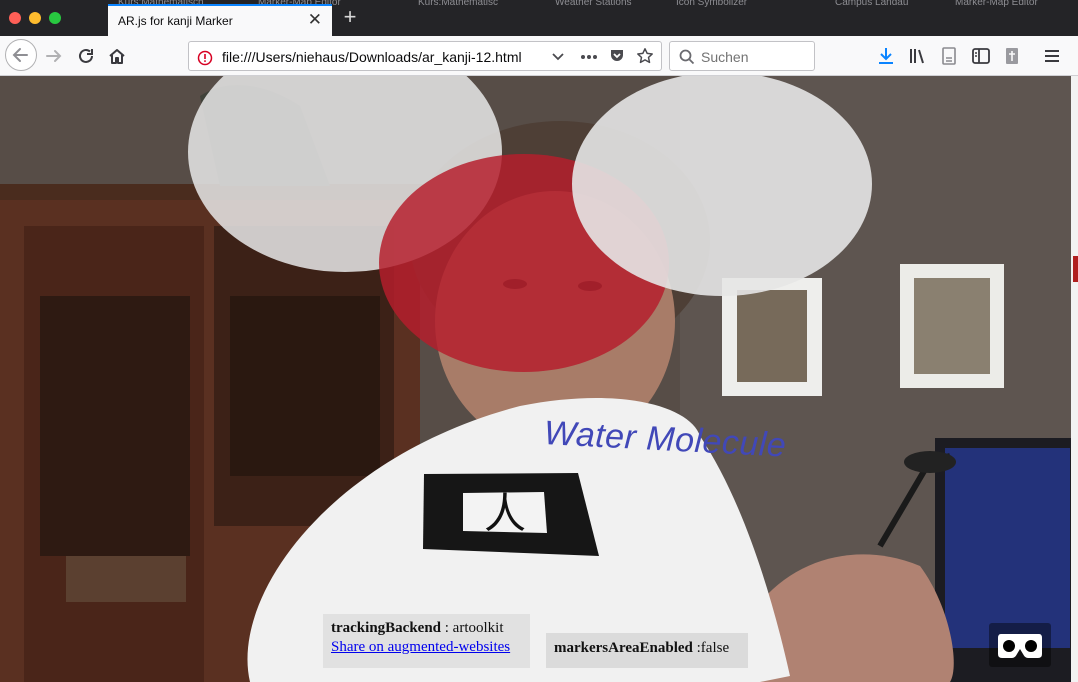 The width and height of the screenshot is (1078, 682). I want to click on lamp-head, so click(930, 462).